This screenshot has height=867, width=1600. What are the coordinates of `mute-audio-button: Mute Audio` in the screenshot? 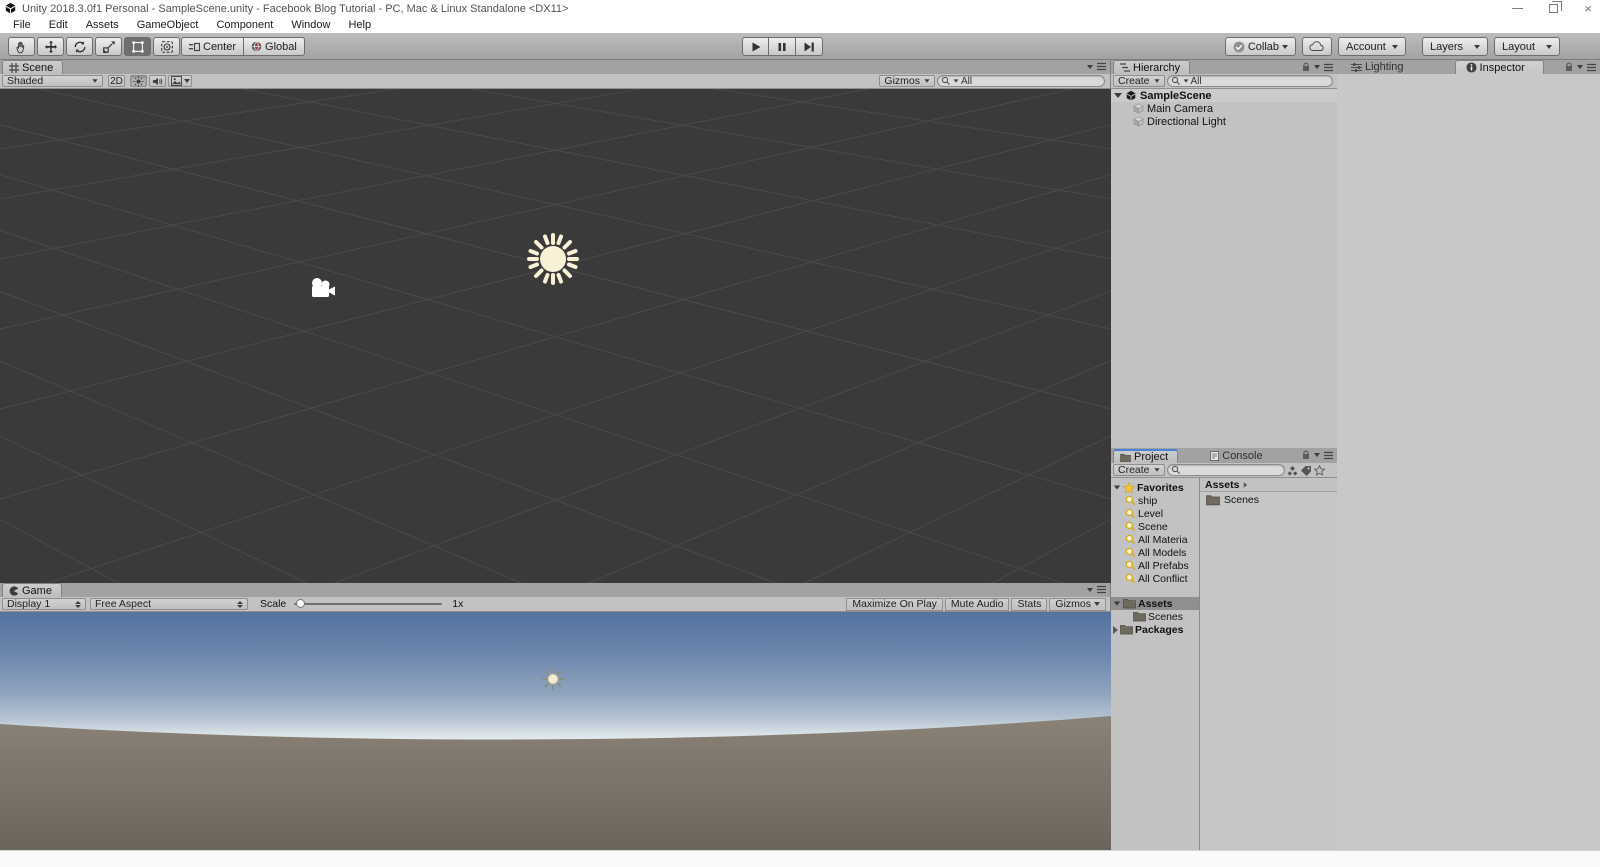 It's located at (977, 604).